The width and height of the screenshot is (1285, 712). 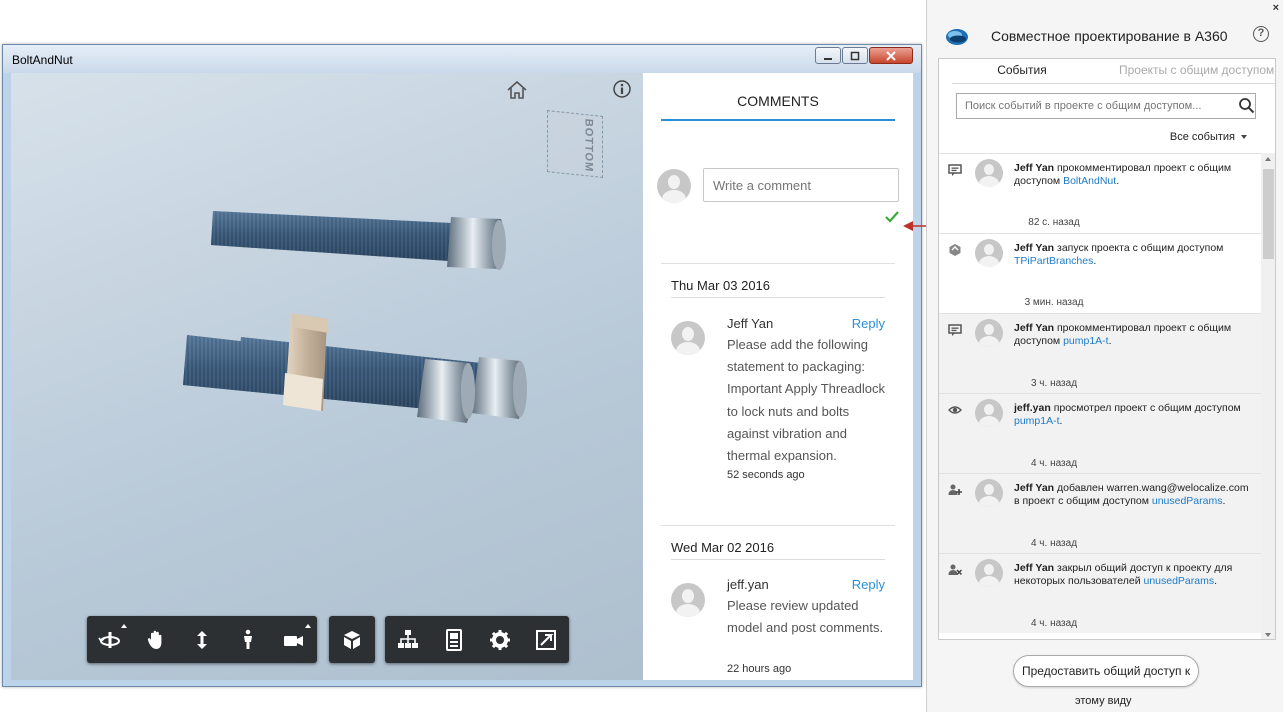 I want to click on cube-icon, so click(x=352, y=639).